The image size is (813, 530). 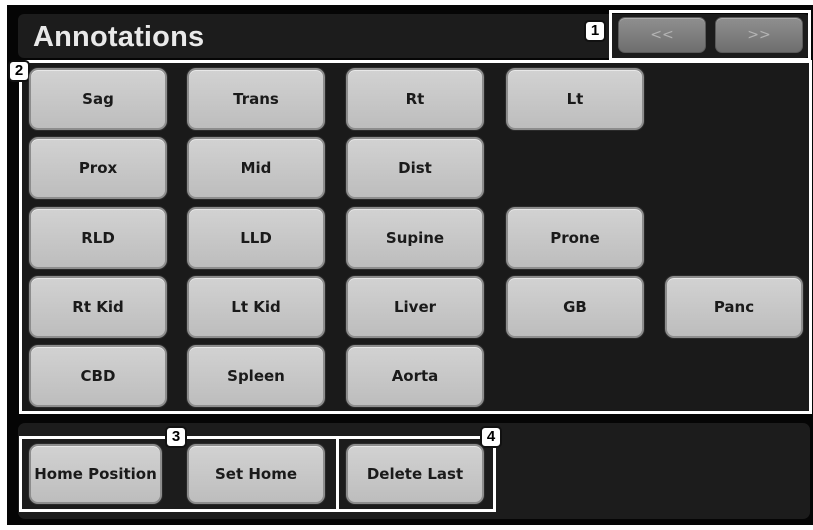 What do you see at coordinates (256, 168) in the screenshot?
I see `annotation-button-mid: Mid` at bounding box center [256, 168].